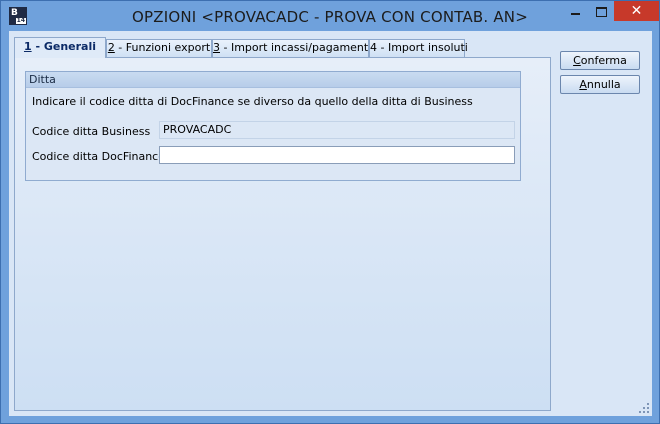 The width and height of the screenshot is (660, 424). I want to click on tab-generali: 1 - Generali, so click(60, 47).